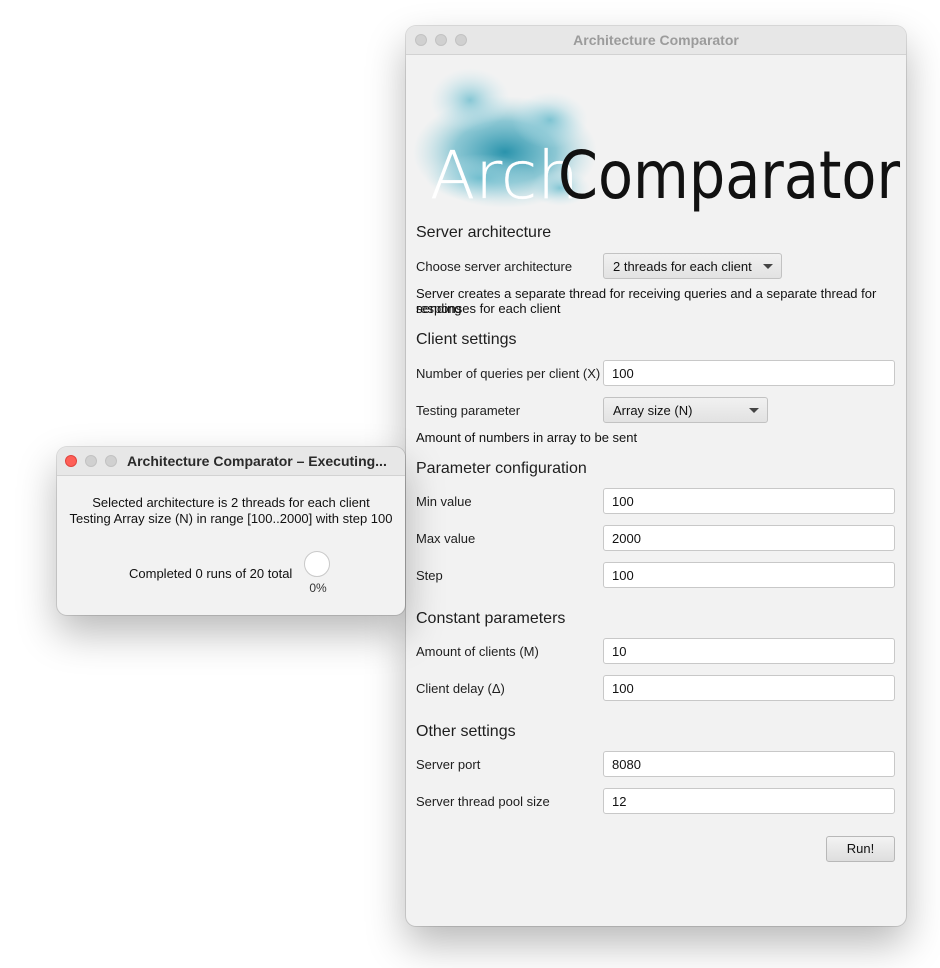  I want to click on zoom-button, so click(111, 461).